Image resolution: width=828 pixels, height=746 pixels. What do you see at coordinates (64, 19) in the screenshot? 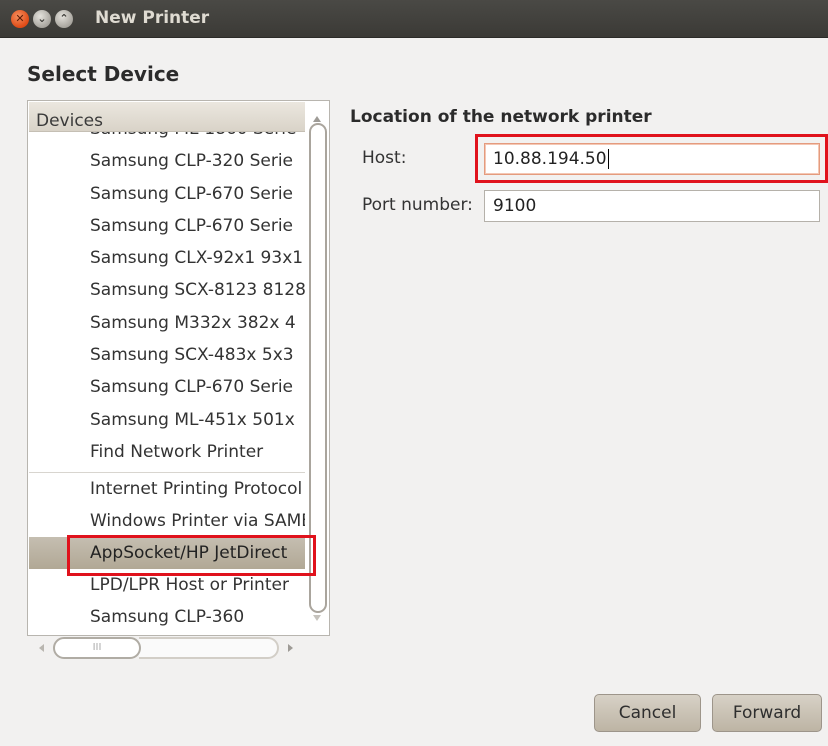
I see `maximize-icon: ⌃` at bounding box center [64, 19].